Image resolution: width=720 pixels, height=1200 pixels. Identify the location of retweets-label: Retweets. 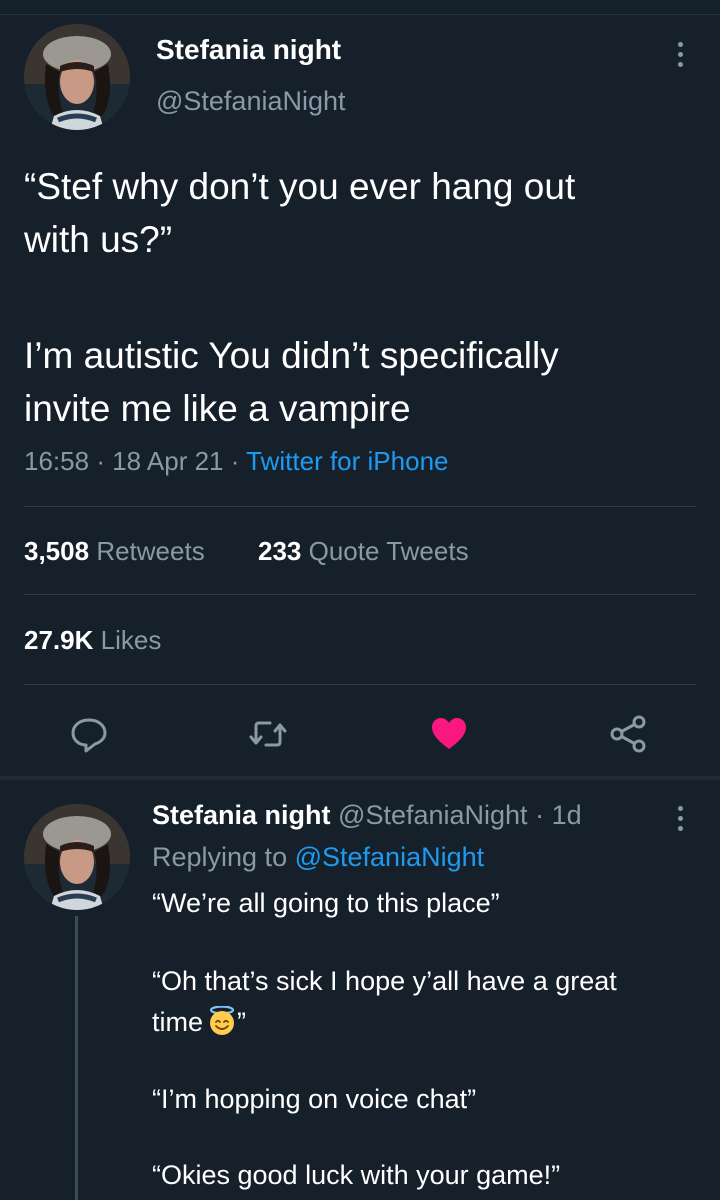
(150, 551).